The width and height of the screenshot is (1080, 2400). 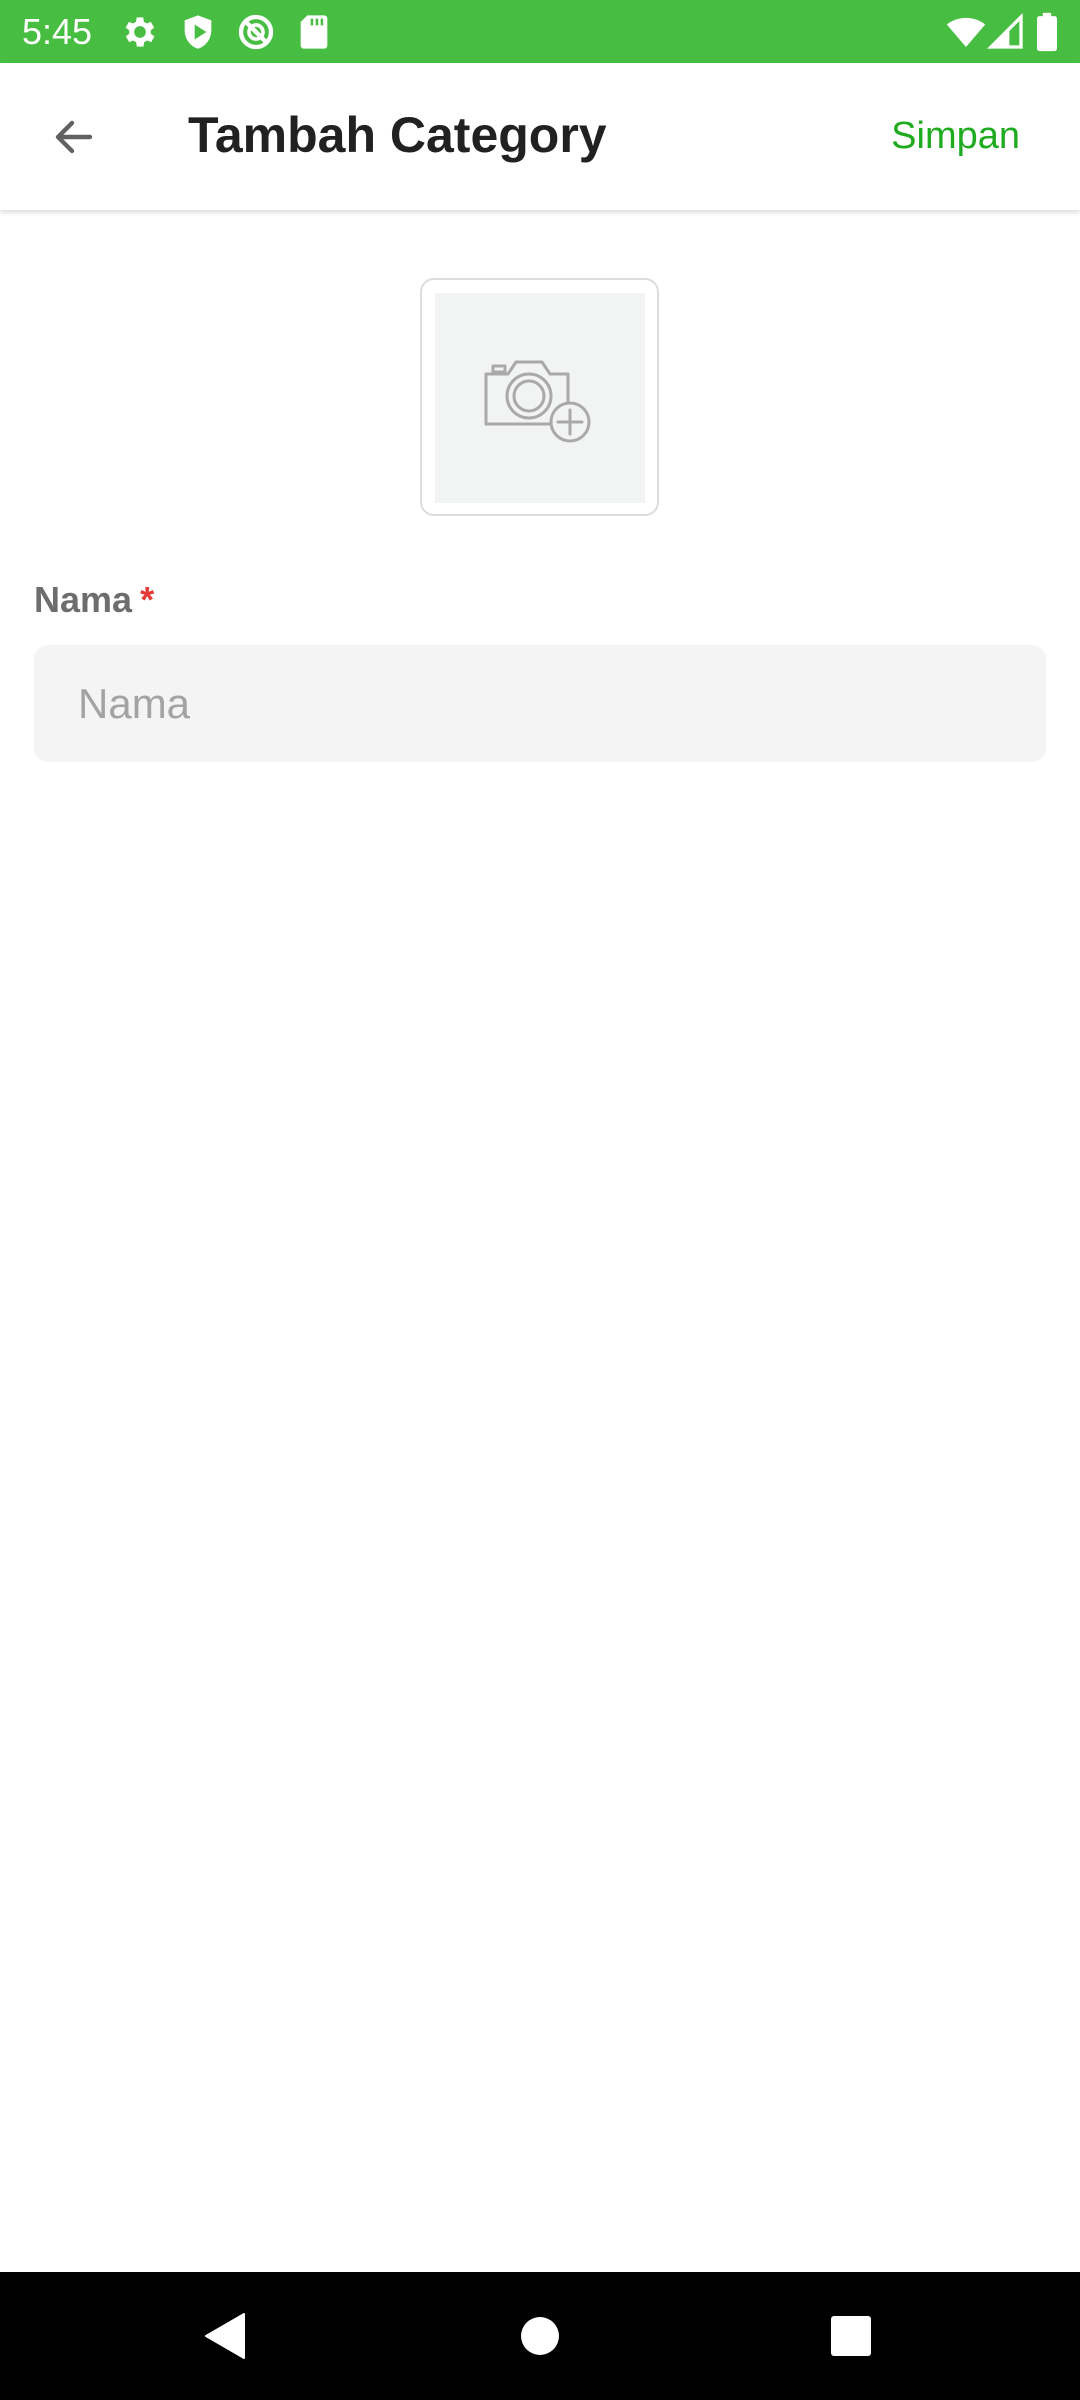 I want to click on name-input, so click(x=540, y=703).